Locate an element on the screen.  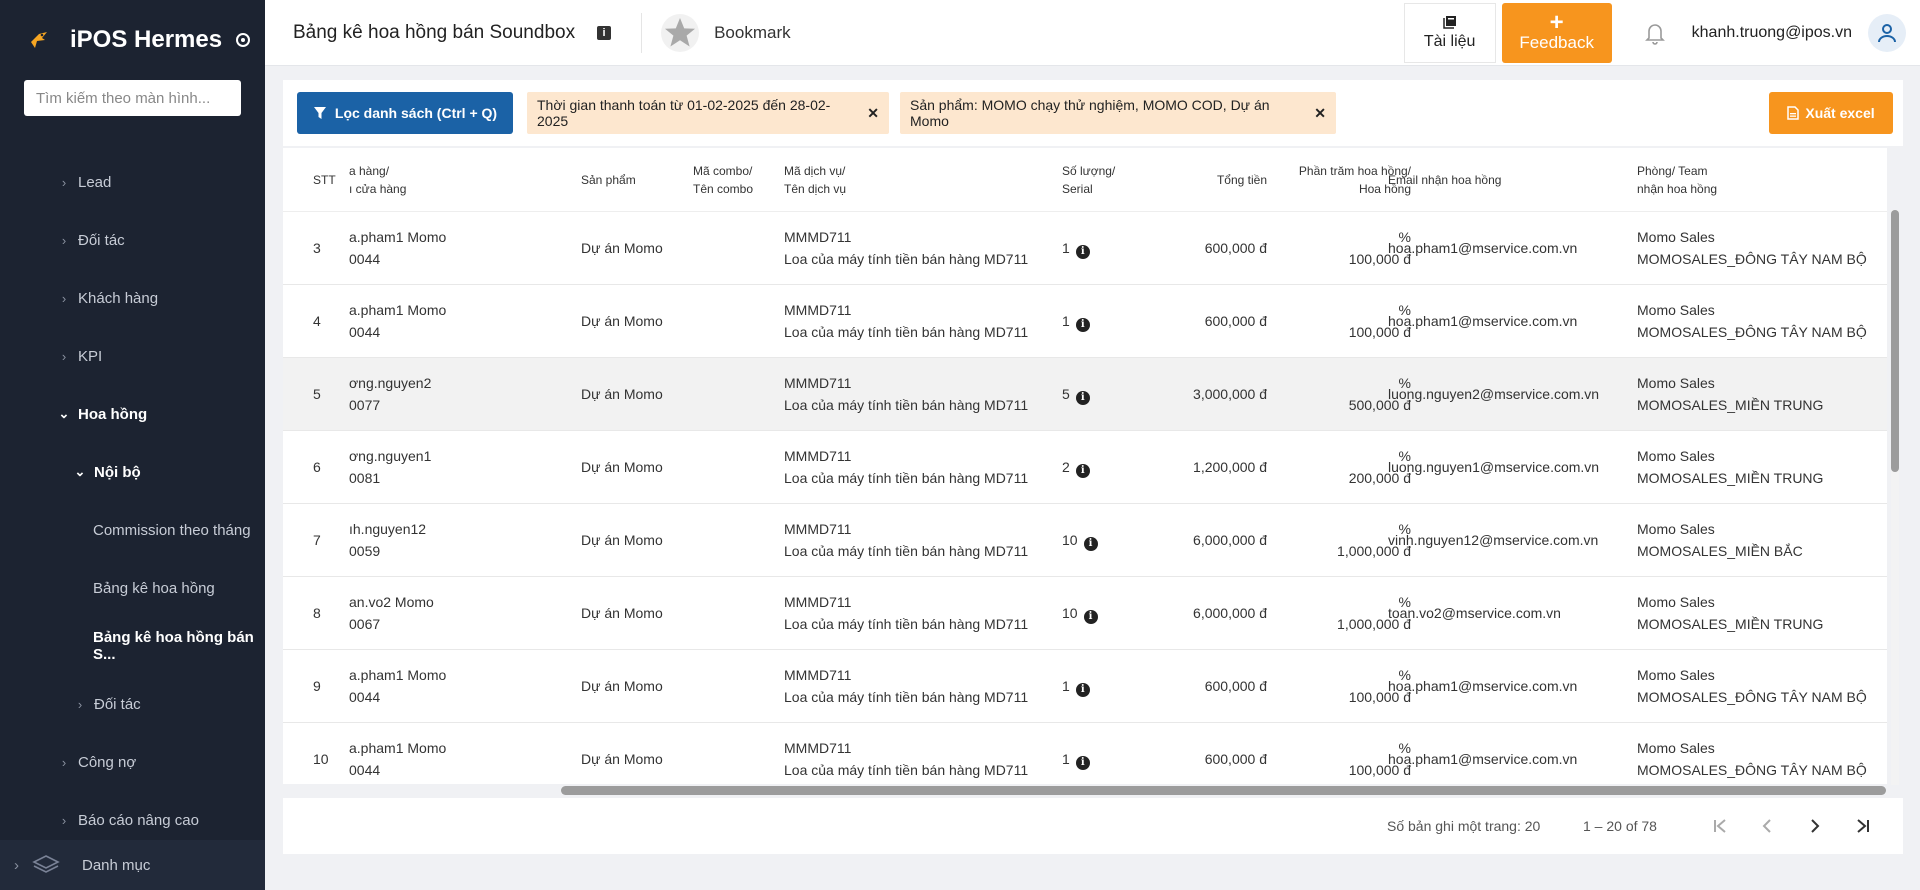
next-page-icon is located at coordinates (1815, 826).